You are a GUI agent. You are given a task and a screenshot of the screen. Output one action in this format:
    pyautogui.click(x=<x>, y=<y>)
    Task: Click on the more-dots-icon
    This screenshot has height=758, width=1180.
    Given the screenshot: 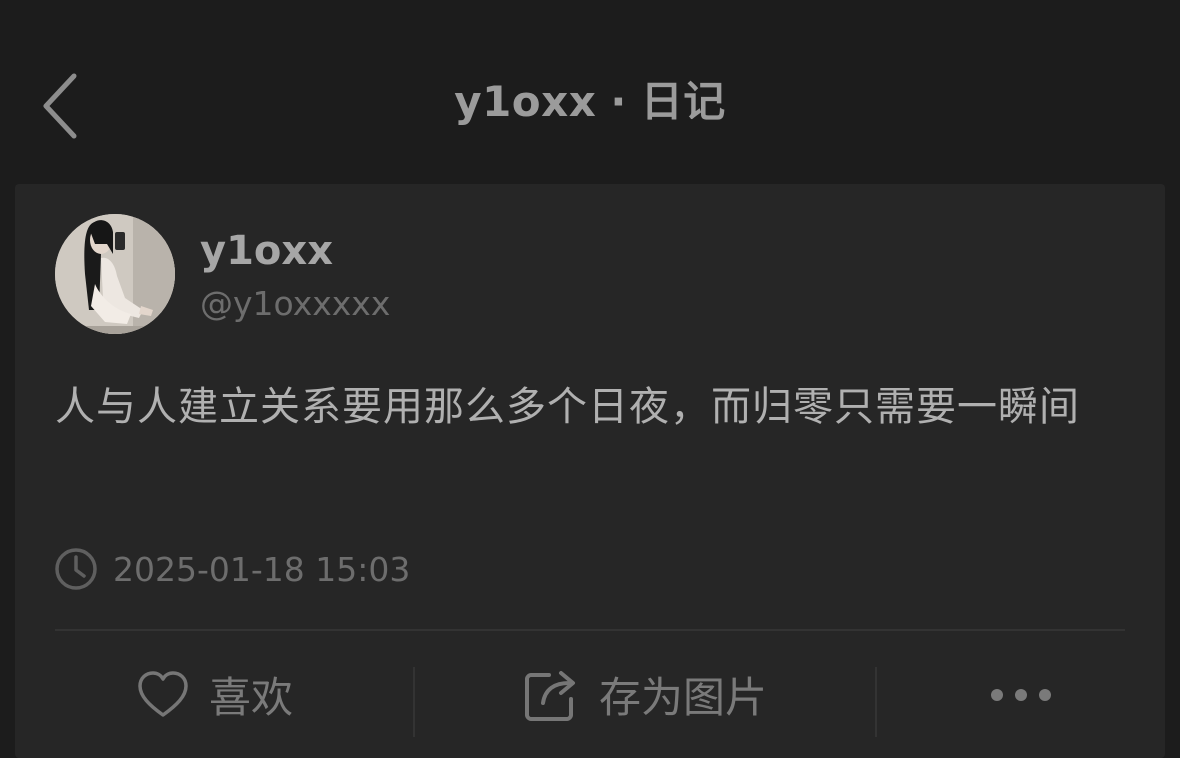 What is the action you would take?
    pyautogui.click(x=1021, y=695)
    